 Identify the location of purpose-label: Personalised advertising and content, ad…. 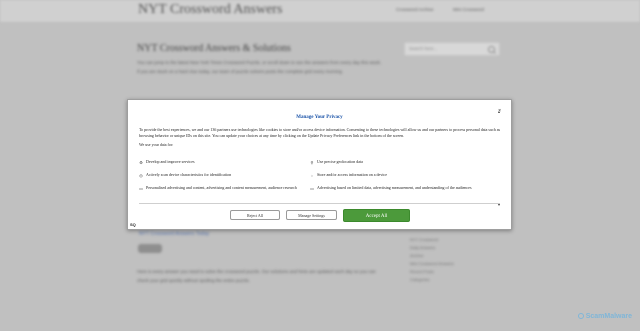
(221, 187).